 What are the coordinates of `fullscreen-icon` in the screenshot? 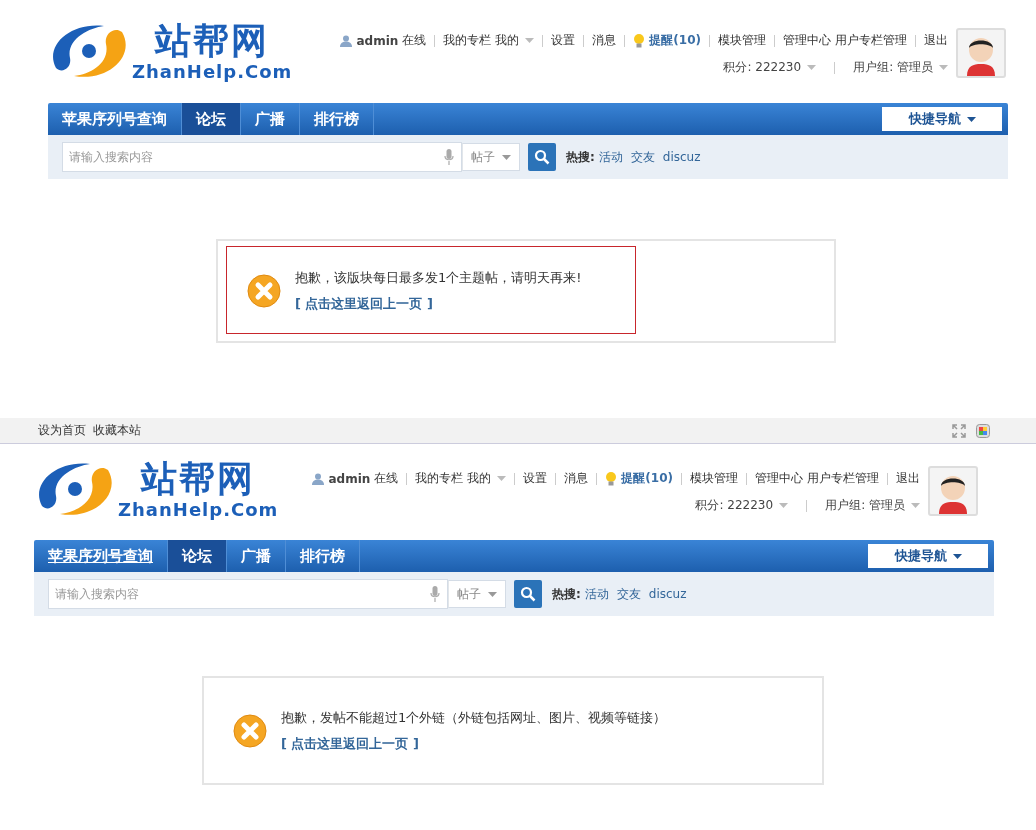 It's located at (959, 430).